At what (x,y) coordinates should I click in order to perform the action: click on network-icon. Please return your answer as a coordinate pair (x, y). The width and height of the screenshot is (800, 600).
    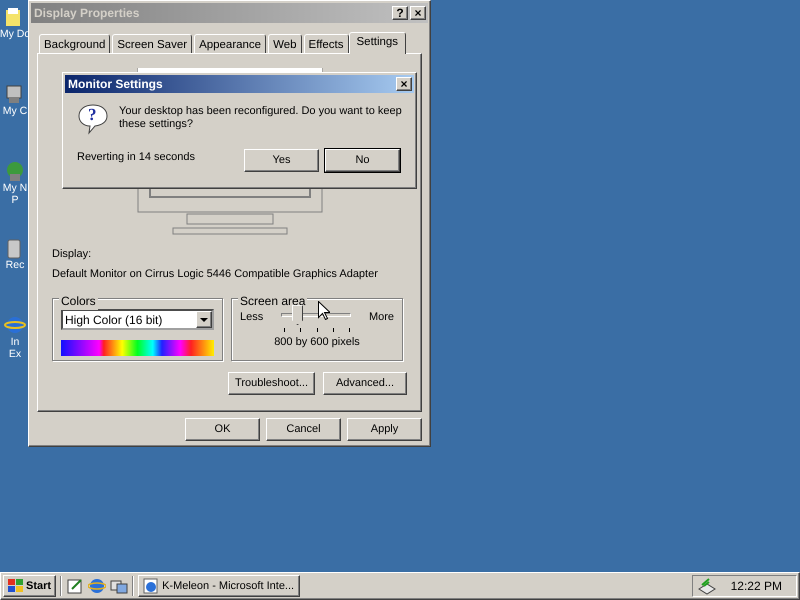
    Looking at the image, I should click on (706, 586).